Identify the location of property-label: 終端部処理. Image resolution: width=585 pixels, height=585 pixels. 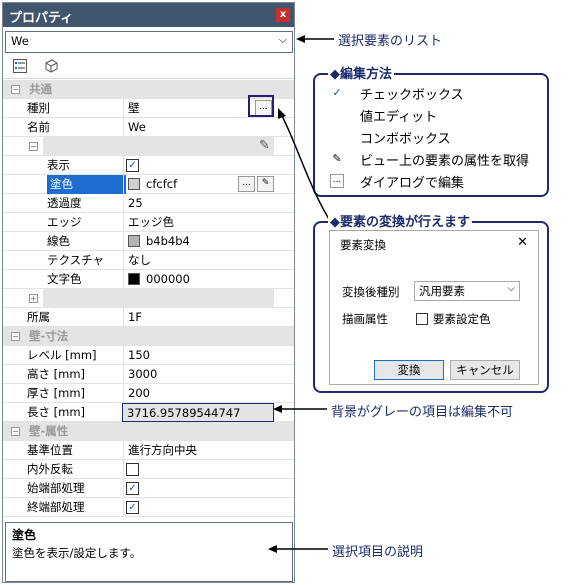
(56, 507).